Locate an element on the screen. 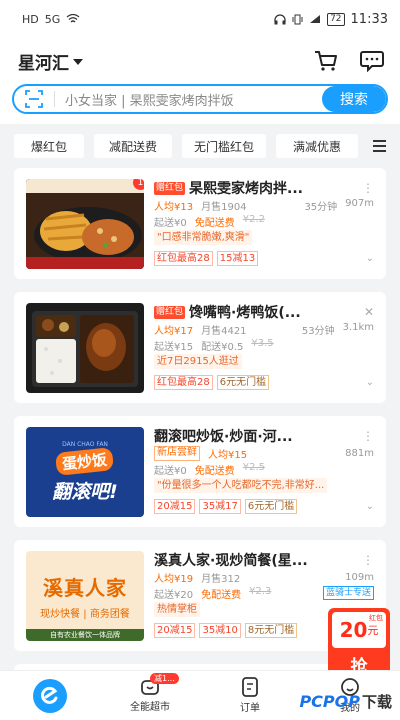 This screenshot has height=720, width=400. hd-indicator: HD is located at coordinates (30, 19).